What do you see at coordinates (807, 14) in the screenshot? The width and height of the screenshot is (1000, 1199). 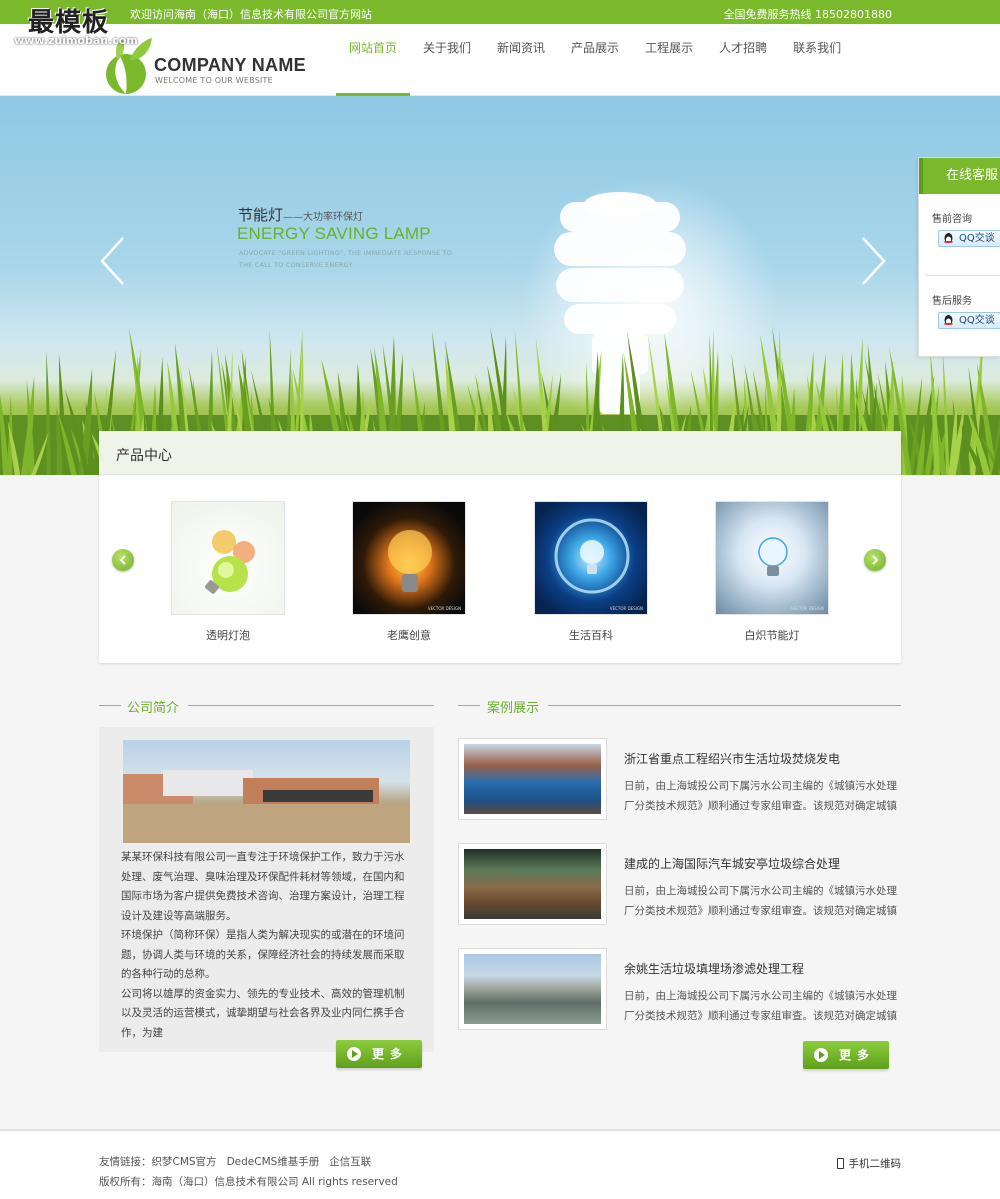 I see `hotline-text: 全国免费服务热线 18502801880` at bounding box center [807, 14].